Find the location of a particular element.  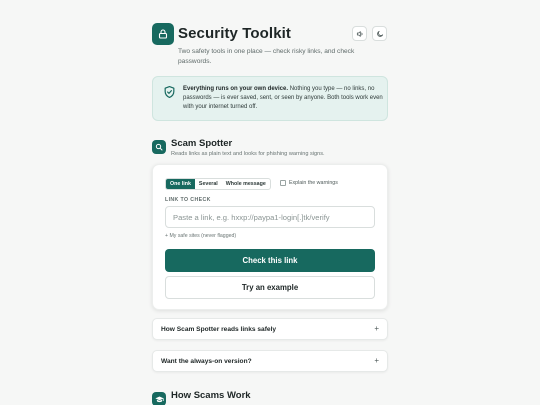

accordion-label: How Scam Spotter reads links safely is located at coordinates (219, 329).